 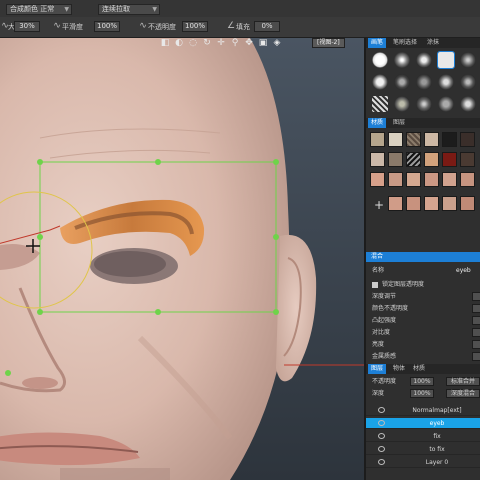 What do you see at coordinates (423, 43) in the screenshot?
I see `brush-tabs: 画笔 笔刷选择 涂抹` at bounding box center [423, 43].